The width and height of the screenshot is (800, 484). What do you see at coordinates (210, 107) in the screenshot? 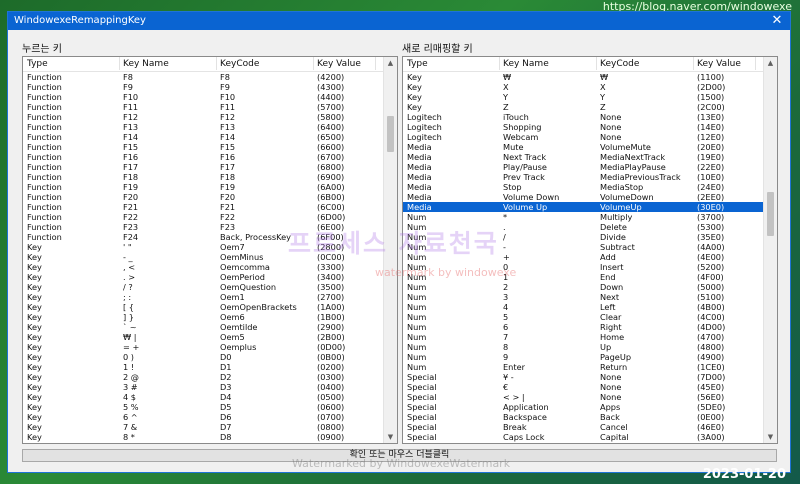
I see `list-row: Function F11 F11 (5700)` at bounding box center [210, 107].